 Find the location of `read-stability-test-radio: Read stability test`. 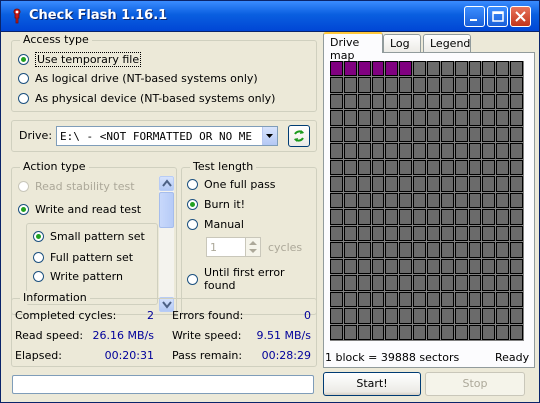

read-stability-test-radio: Read stability test is located at coordinates (76, 186).